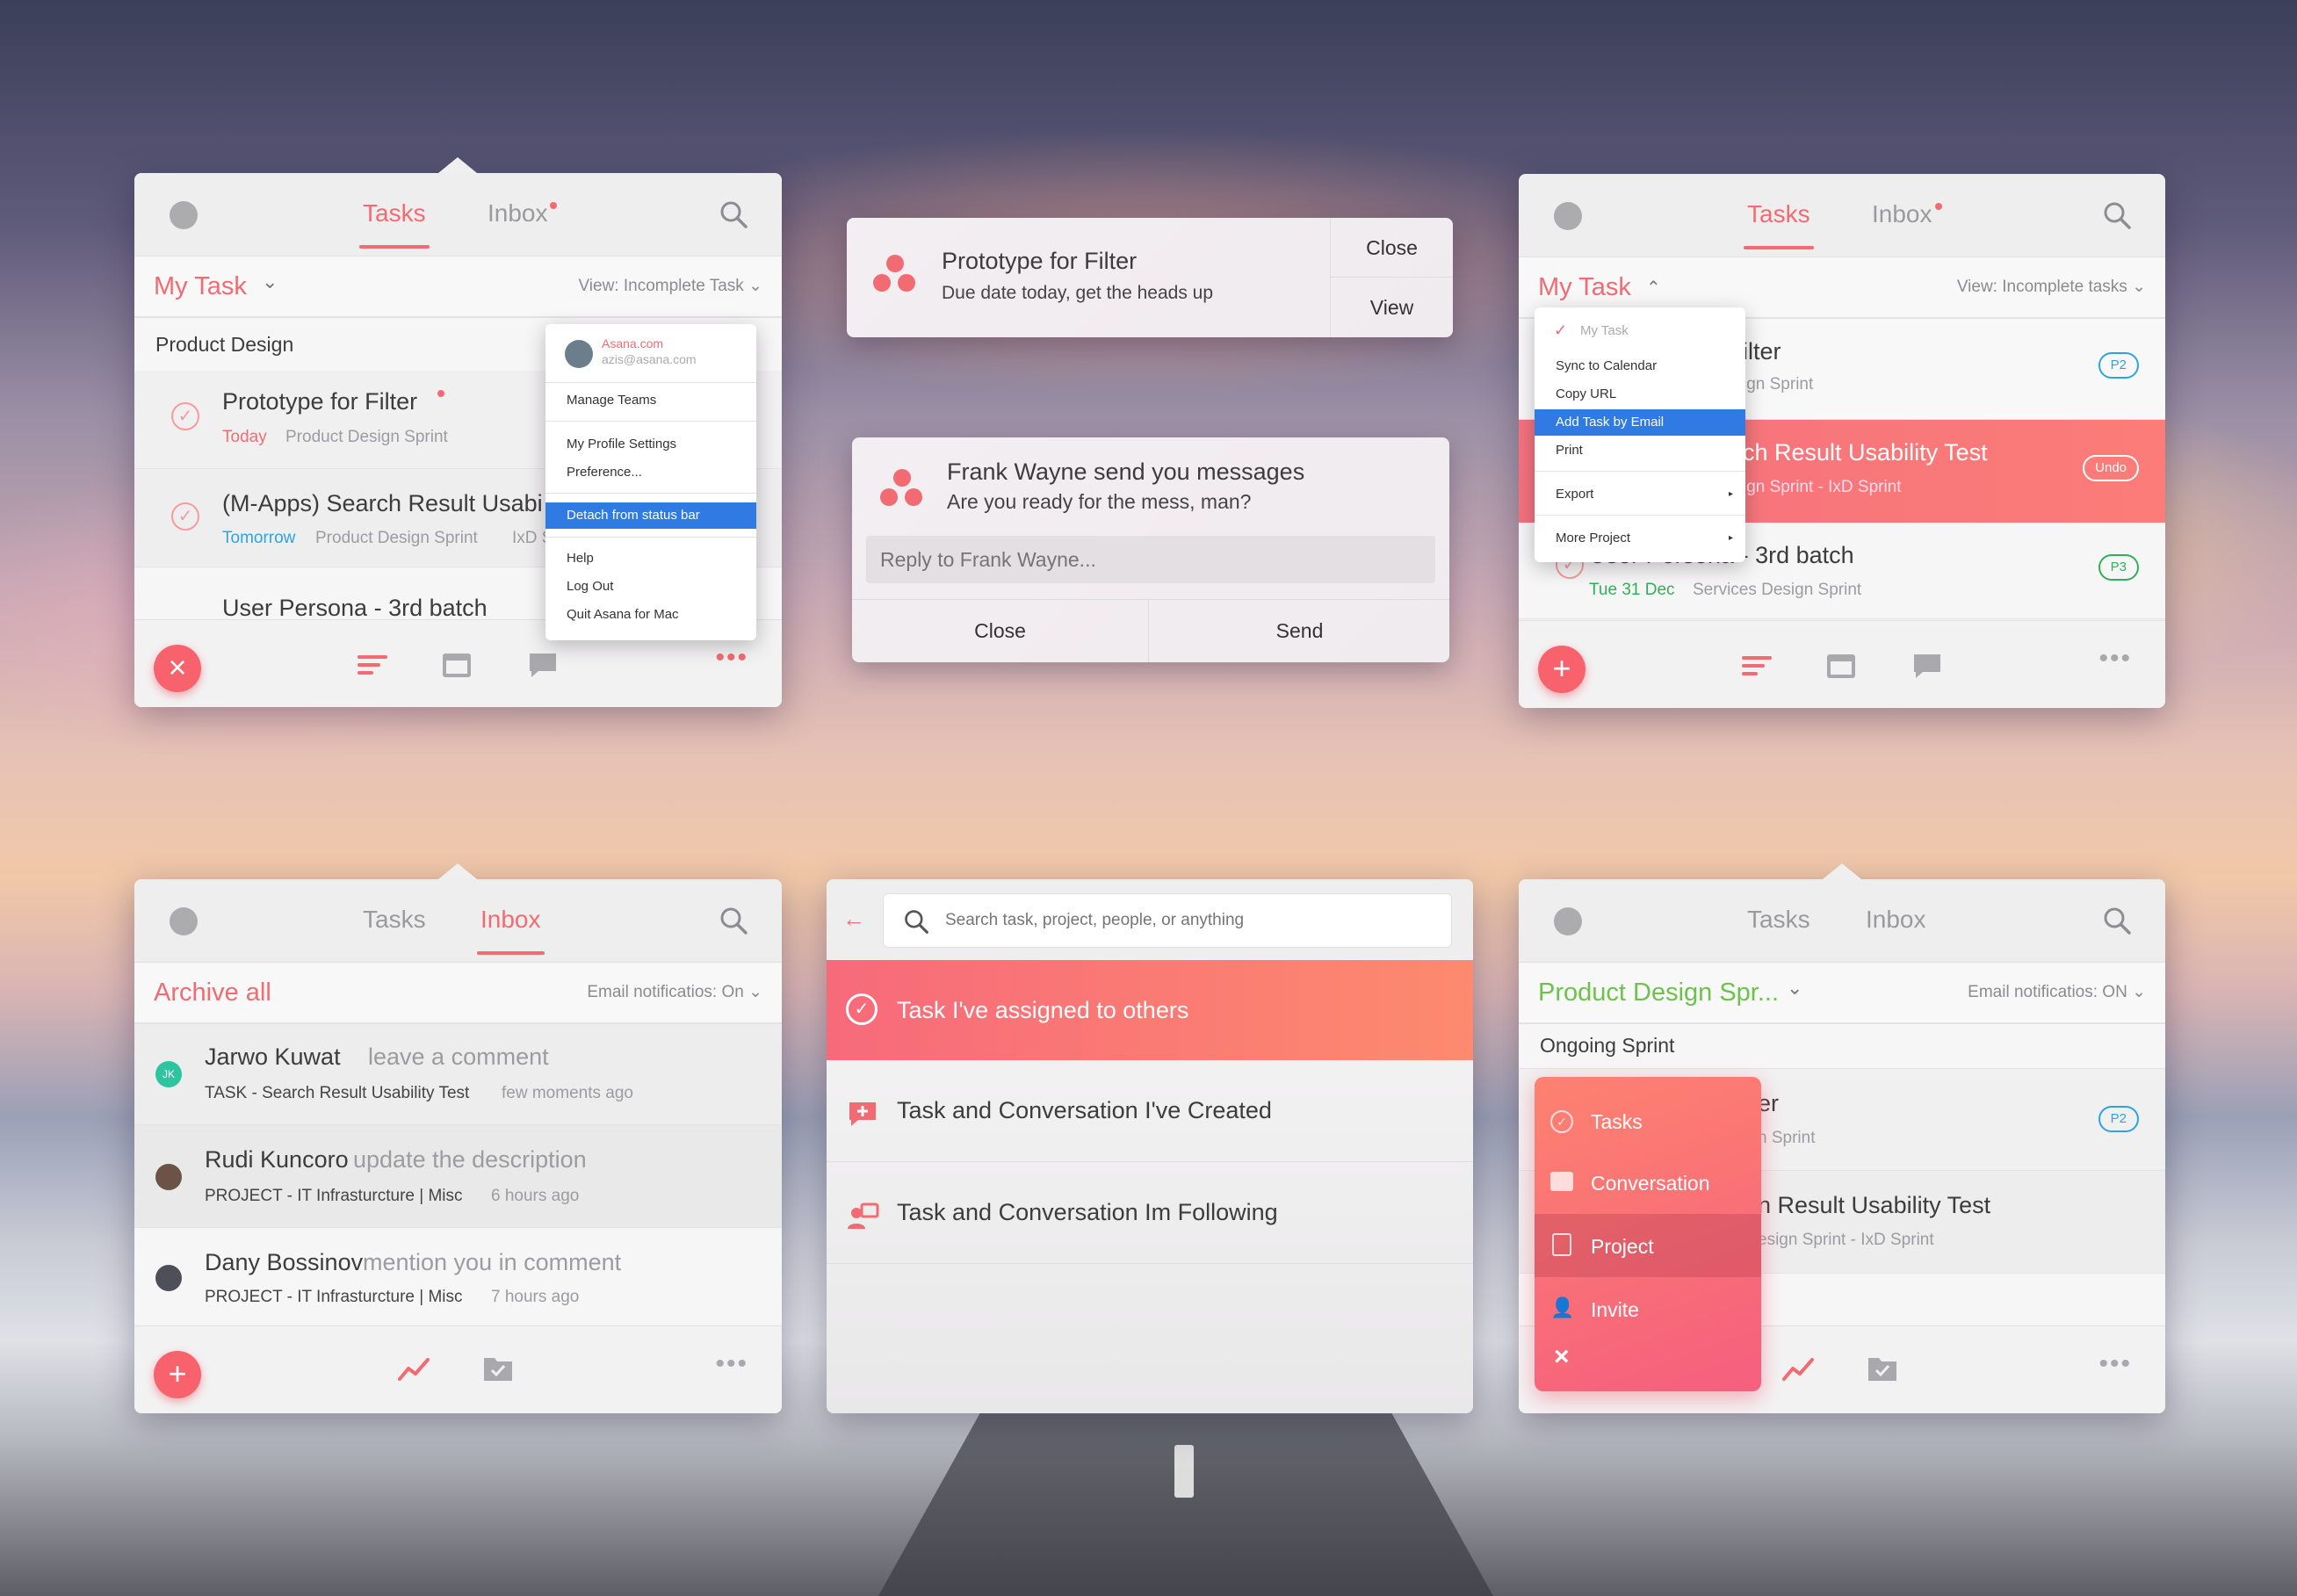 The height and width of the screenshot is (1596, 2297). I want to click on task-title: User Persona - 3rd batch, so click(355, 608).